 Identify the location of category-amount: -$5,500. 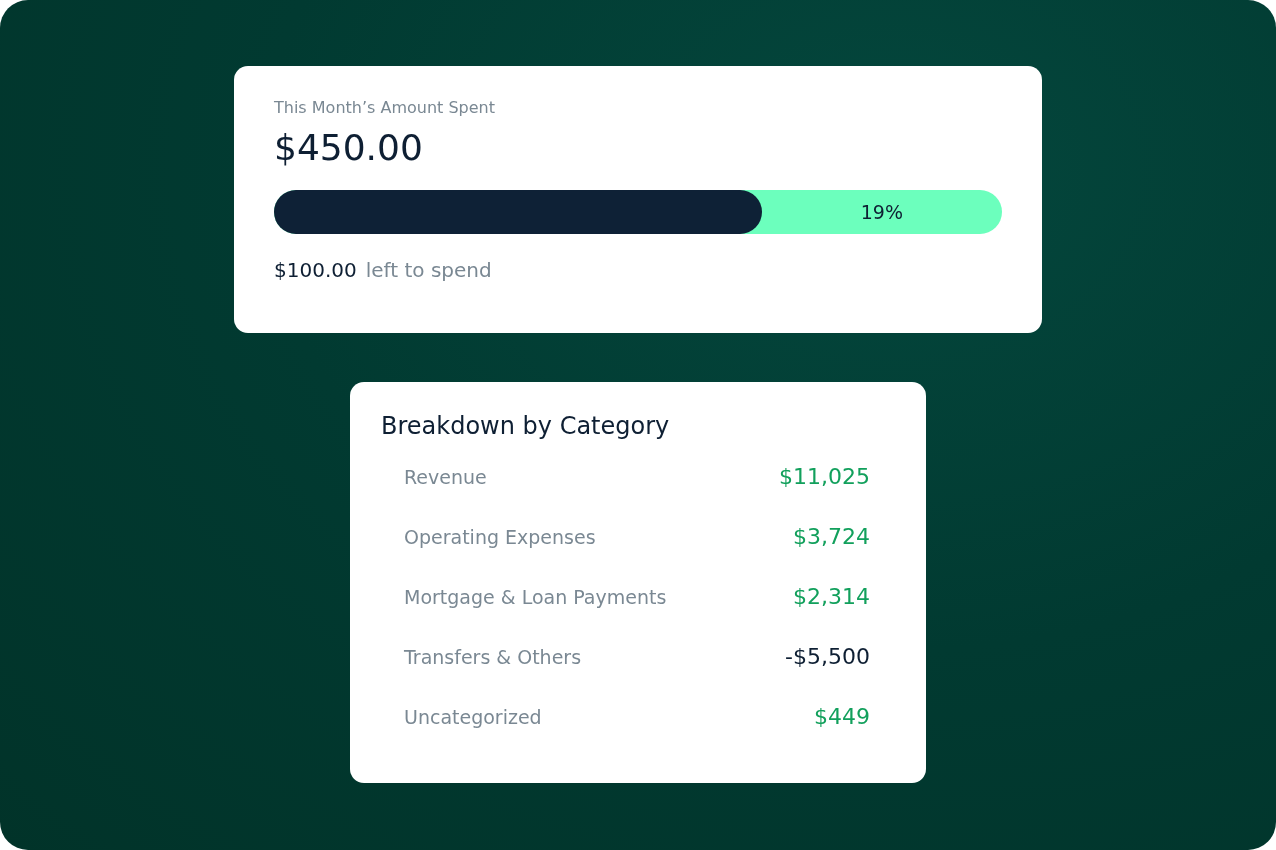
(827, 656).